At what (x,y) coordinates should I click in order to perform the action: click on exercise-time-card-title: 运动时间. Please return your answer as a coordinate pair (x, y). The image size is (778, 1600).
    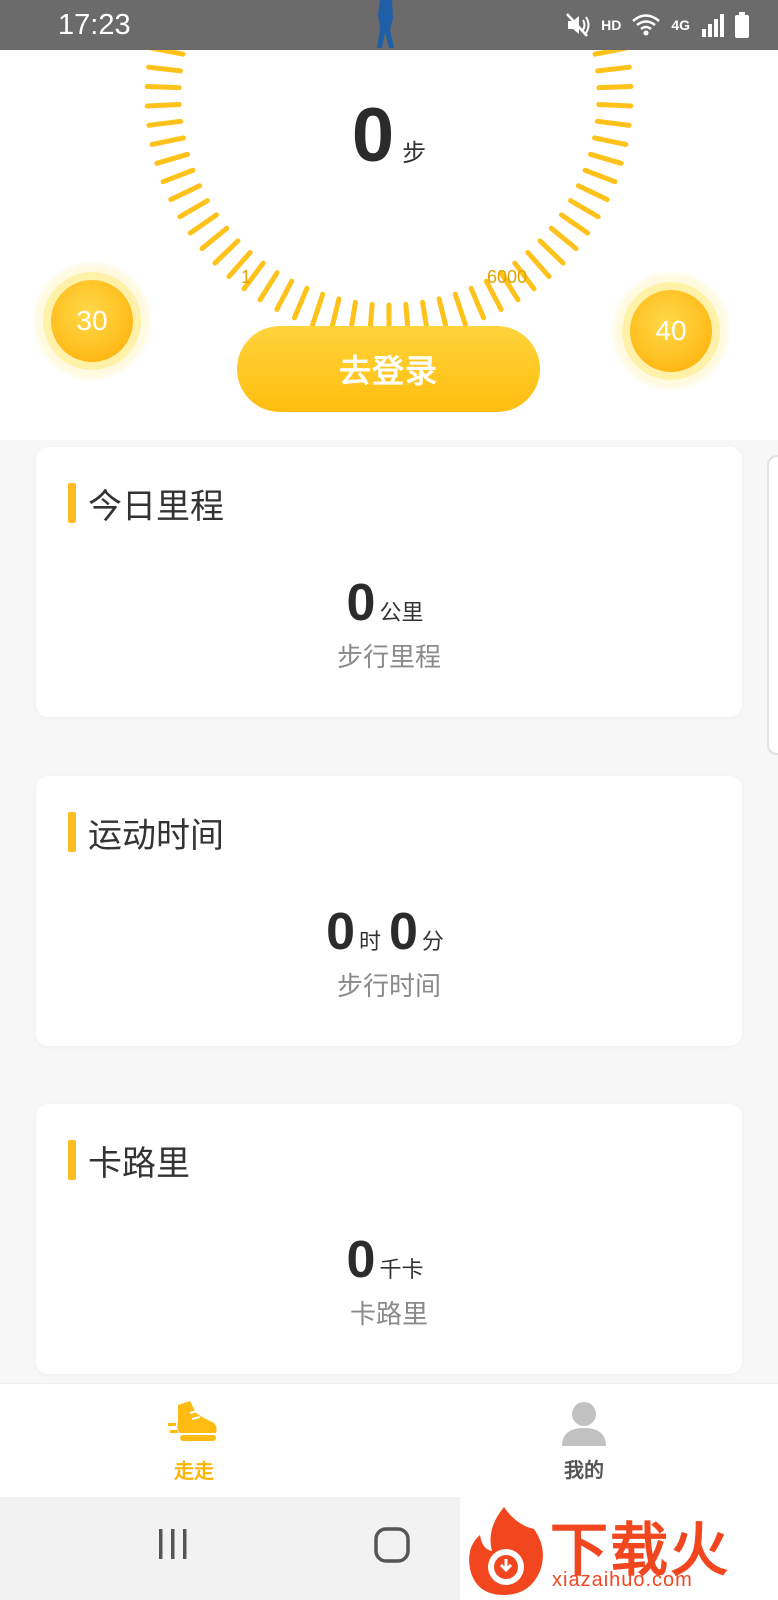
    Looking at the image, I should click on (146, 834).